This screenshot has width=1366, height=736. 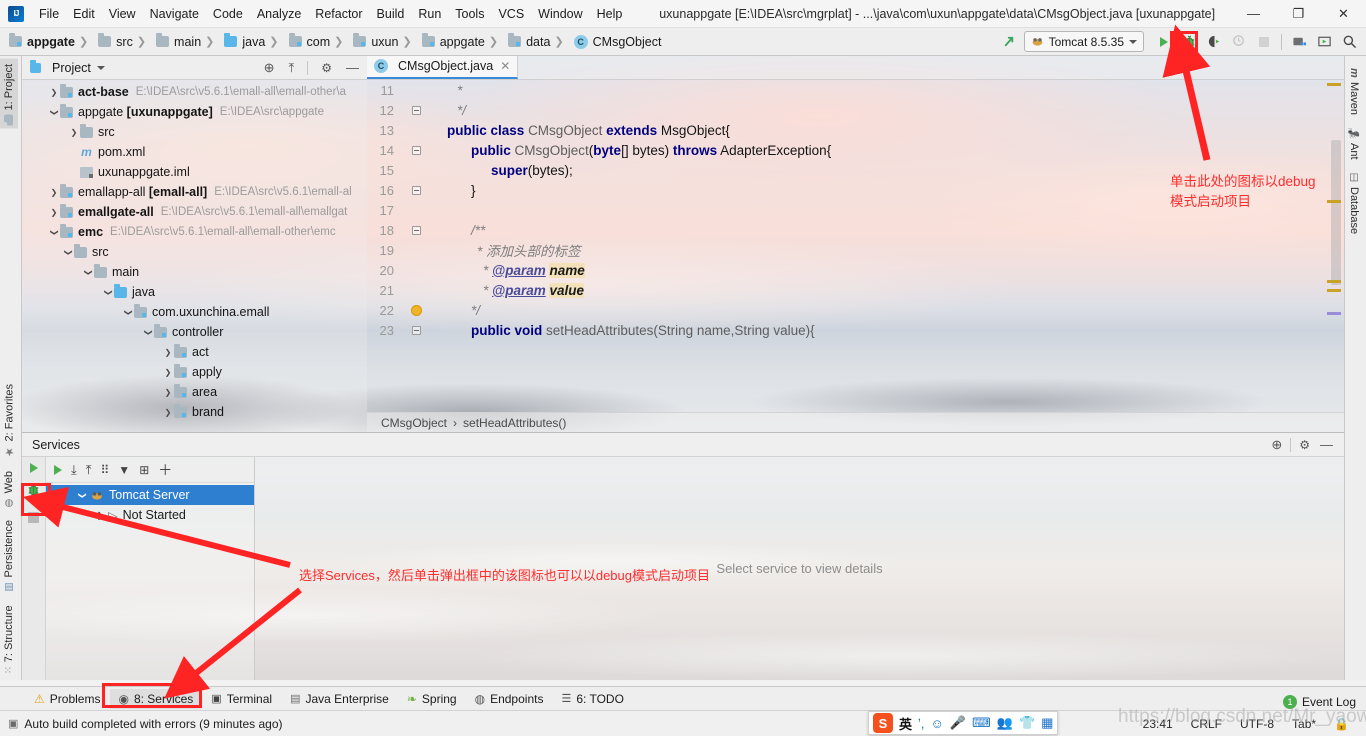 What do you see at coordinates (414, 423) in the screenshot?
I see `code-breadcrumb-class: CMsgObject` at bounding box center [414, 423].